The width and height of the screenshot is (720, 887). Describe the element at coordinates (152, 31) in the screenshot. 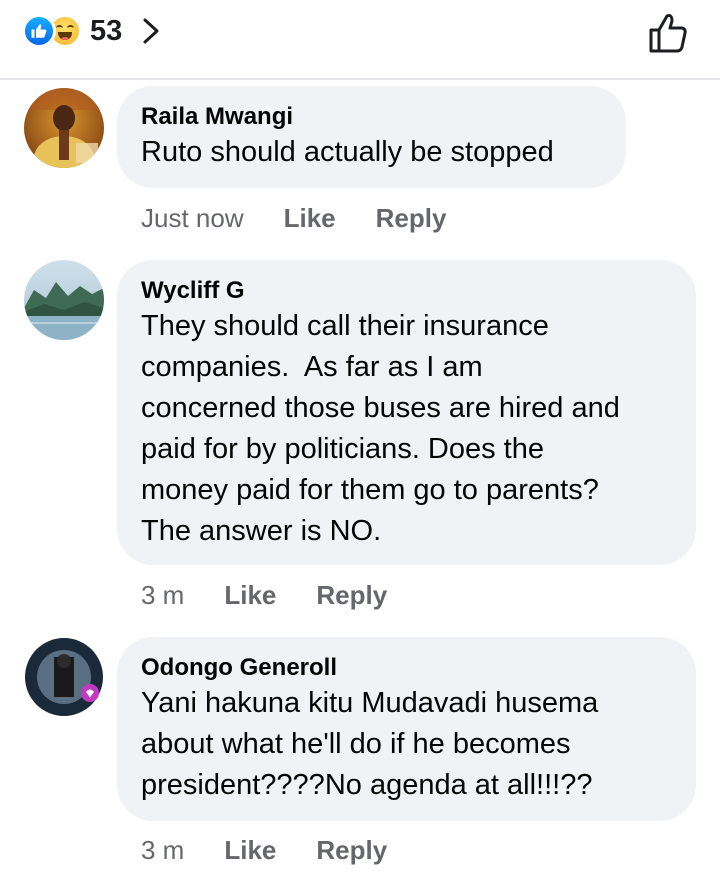

I see `chevron-right-icon` at that location.